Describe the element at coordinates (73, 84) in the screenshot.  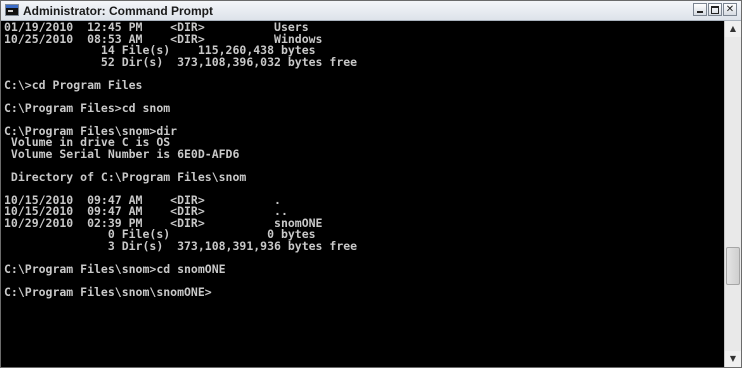
I see `console-line: C:\>cd Program Files` at that location.